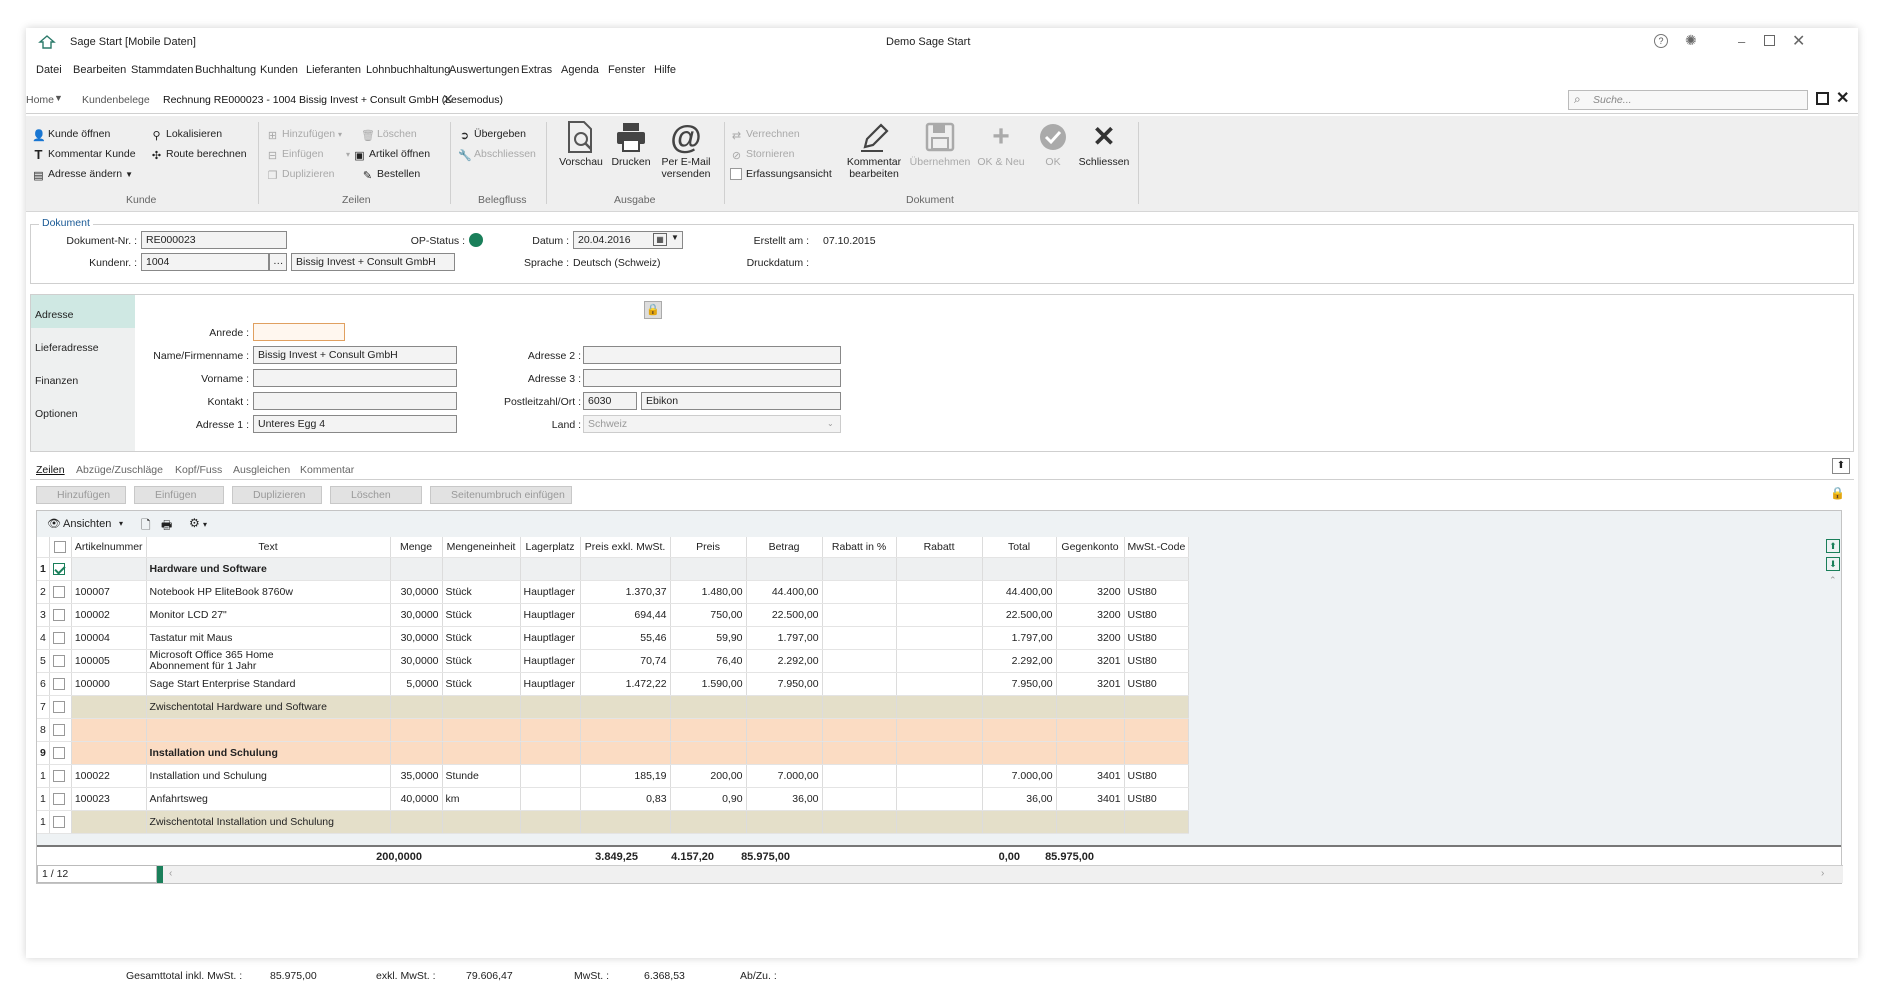 This screenshot has height=985, width=1884. Describe the element at coordinates (81, 495) in the screenshot. I see `grid-hinzufuegen-button: Hinzufügen` at that location.